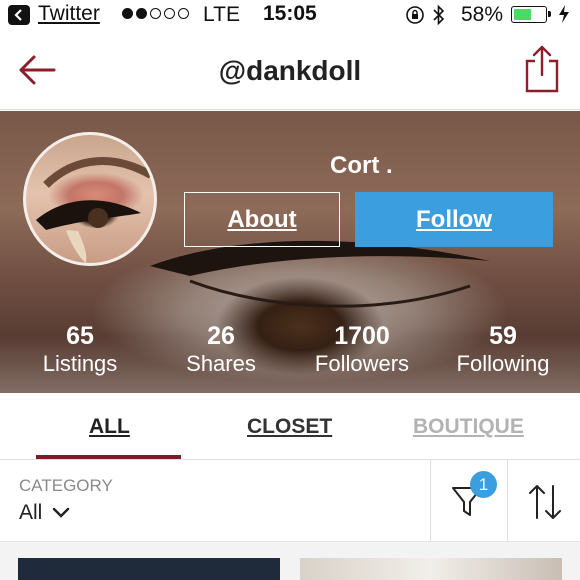 The image size is (580, 580). I want to click on filter-count-badge: 1, so click(483, 484).